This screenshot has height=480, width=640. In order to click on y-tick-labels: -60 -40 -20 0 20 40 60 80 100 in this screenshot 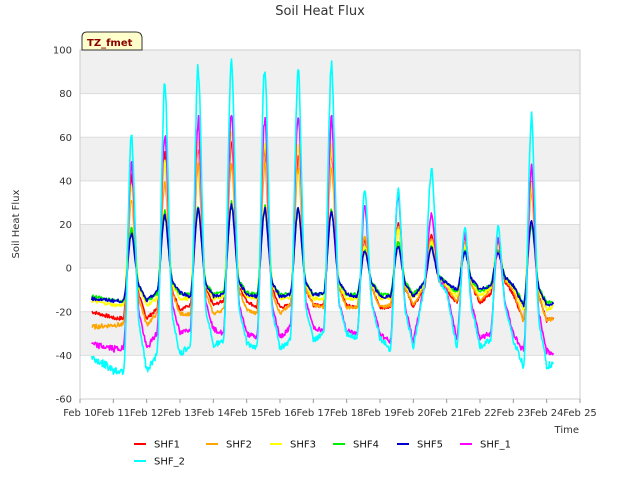, I will do `click(62, 226)`.